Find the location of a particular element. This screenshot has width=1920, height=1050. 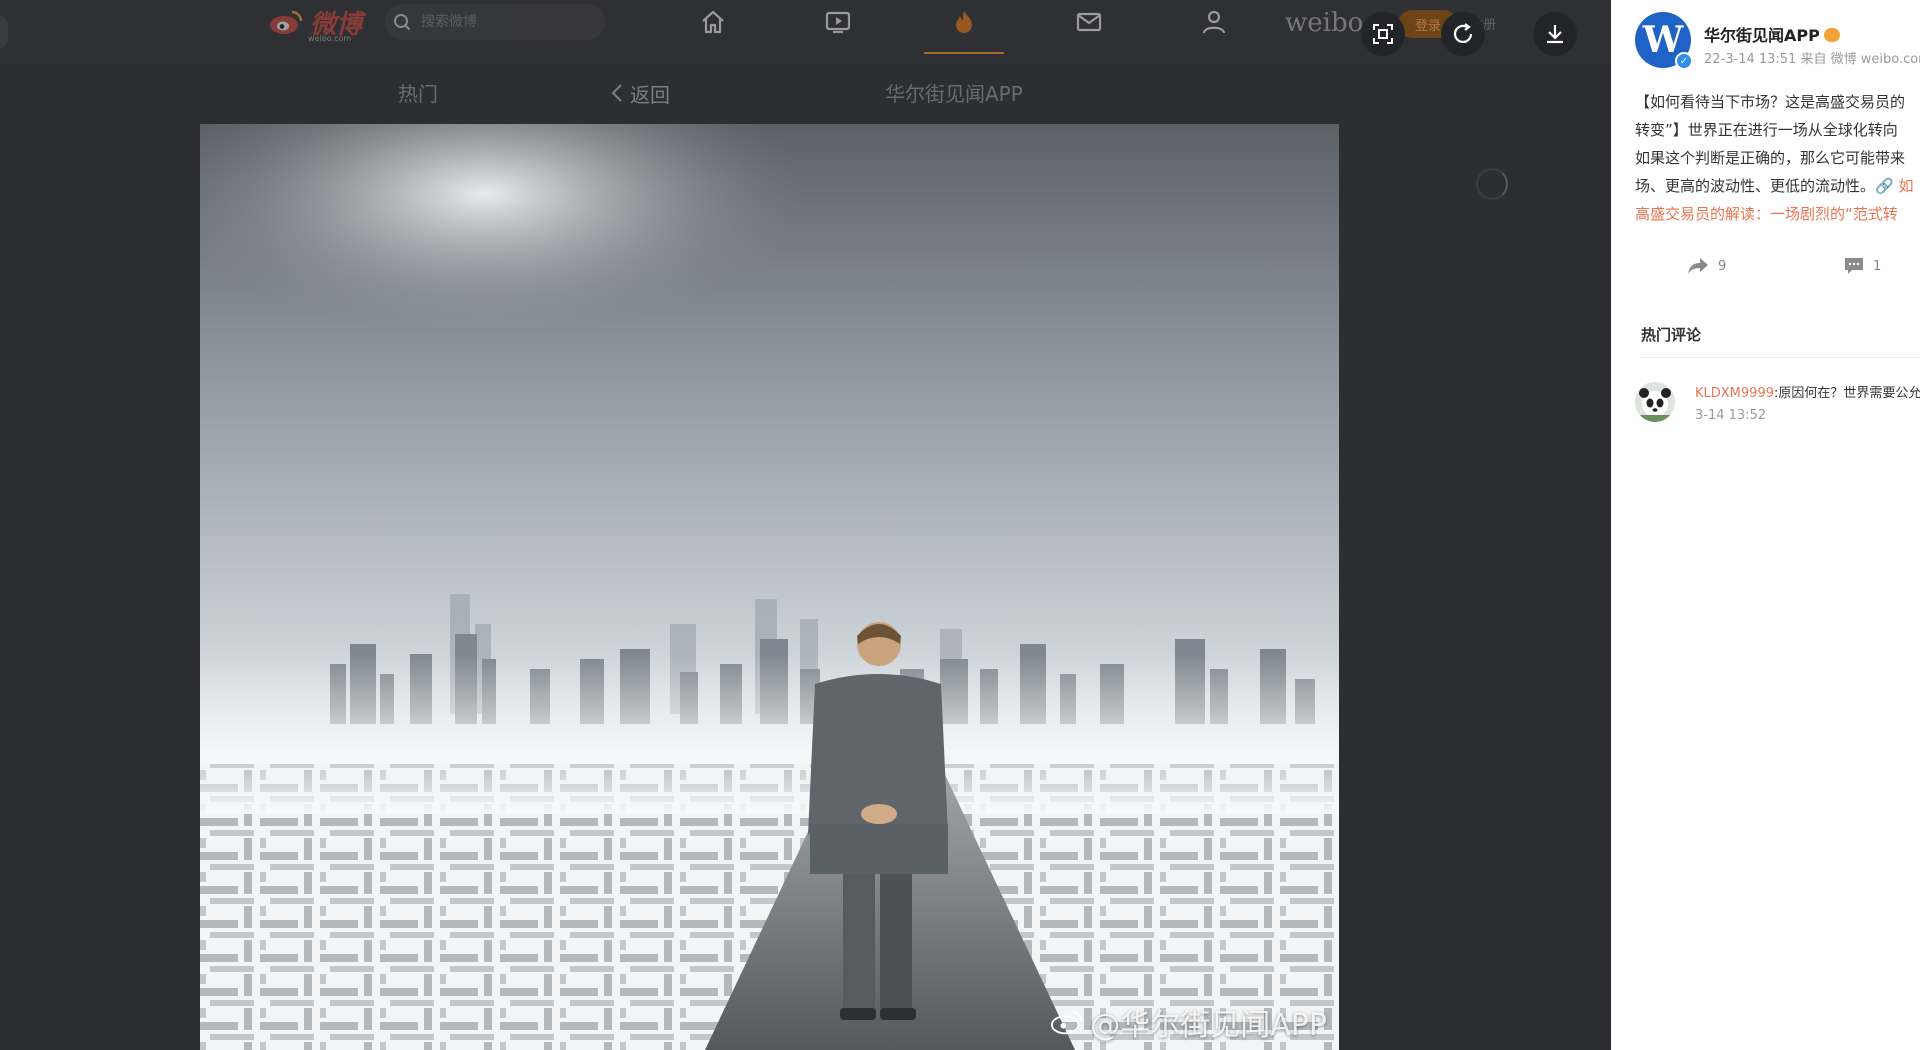

repost-button: 9 is located at coordinates (1706, 266).